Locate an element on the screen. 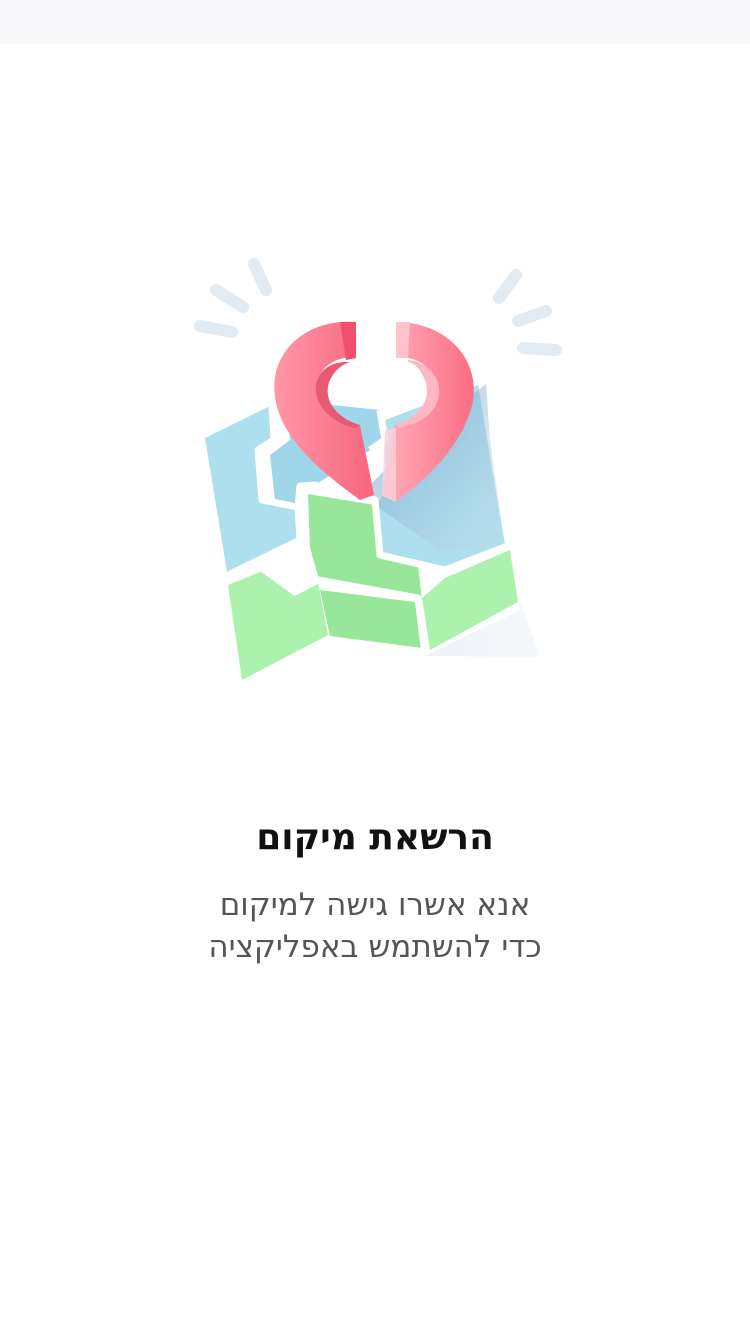 This screenshot has width=750, height=1334. pin-right-edge is located at coordinates (403, 340).